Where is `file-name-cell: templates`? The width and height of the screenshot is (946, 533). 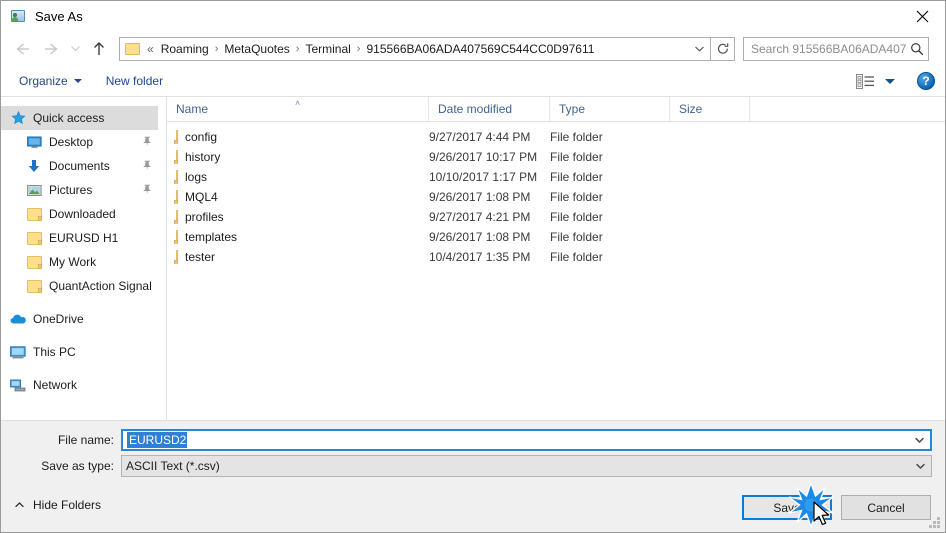
file-name-cell: templates is located at coordinates (298, 237).